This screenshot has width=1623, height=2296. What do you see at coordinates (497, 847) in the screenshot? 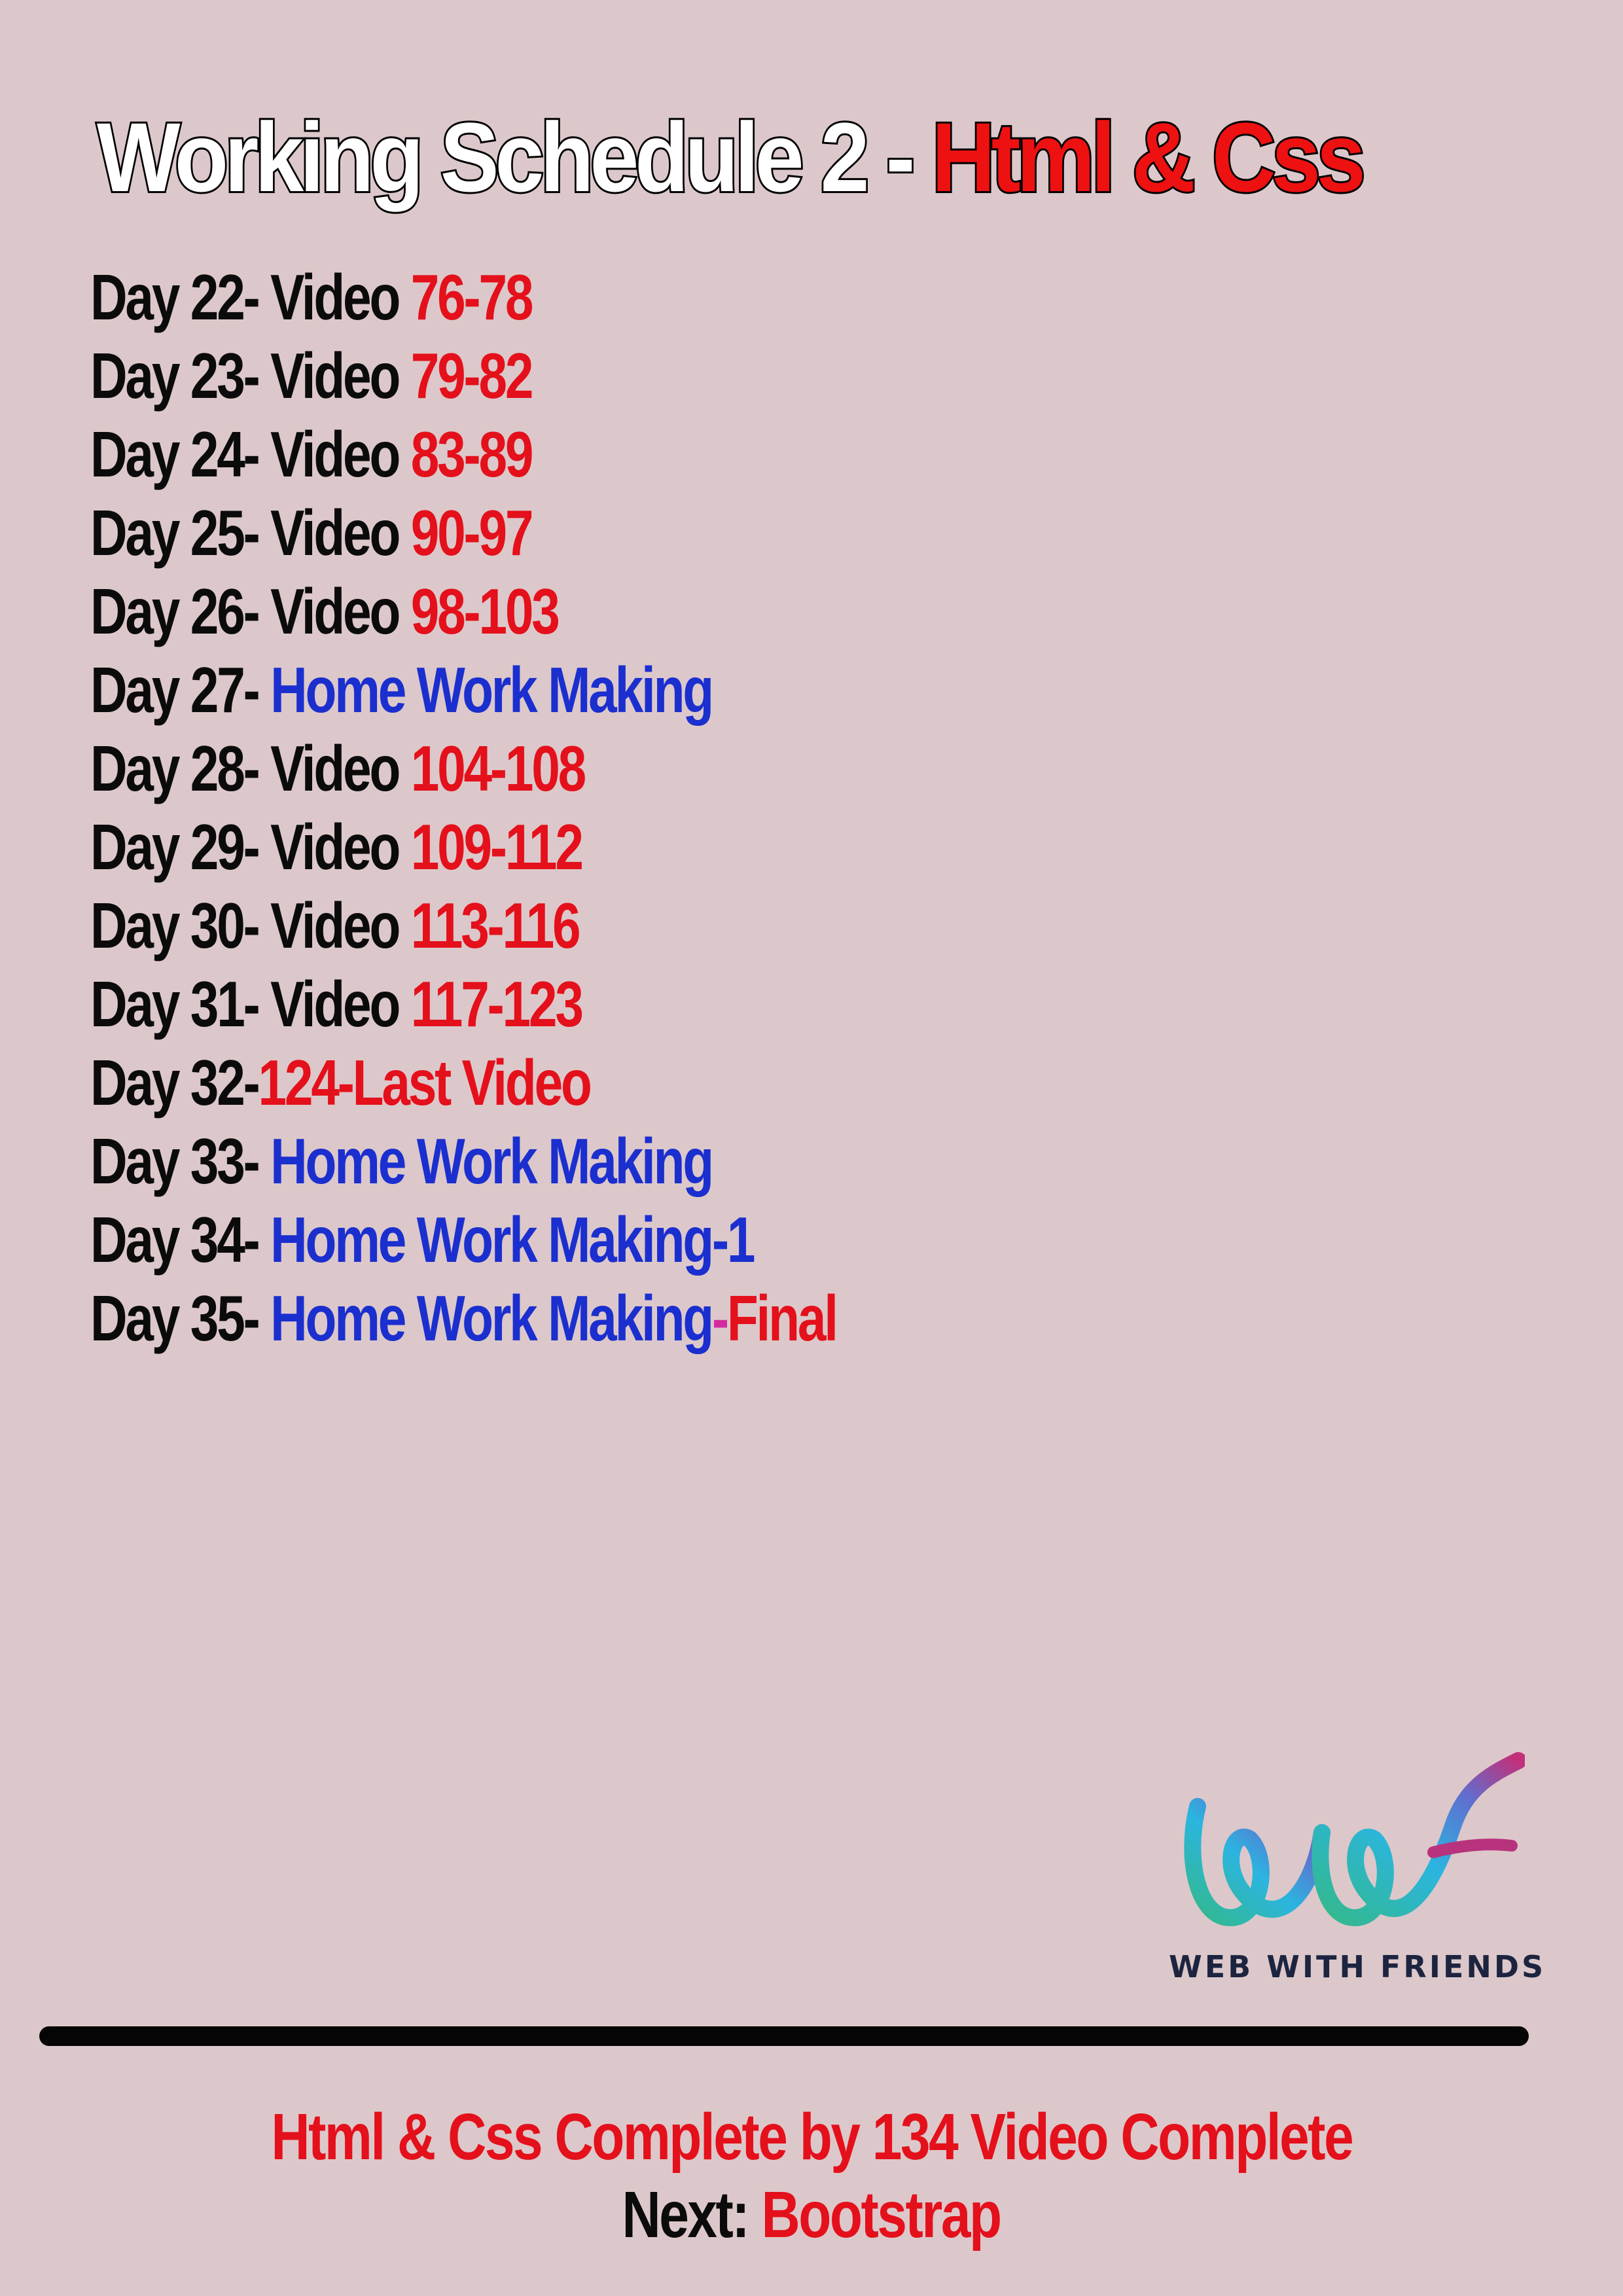
I see `schedule-video-range: 109-112` at bounding box center [497, 847].